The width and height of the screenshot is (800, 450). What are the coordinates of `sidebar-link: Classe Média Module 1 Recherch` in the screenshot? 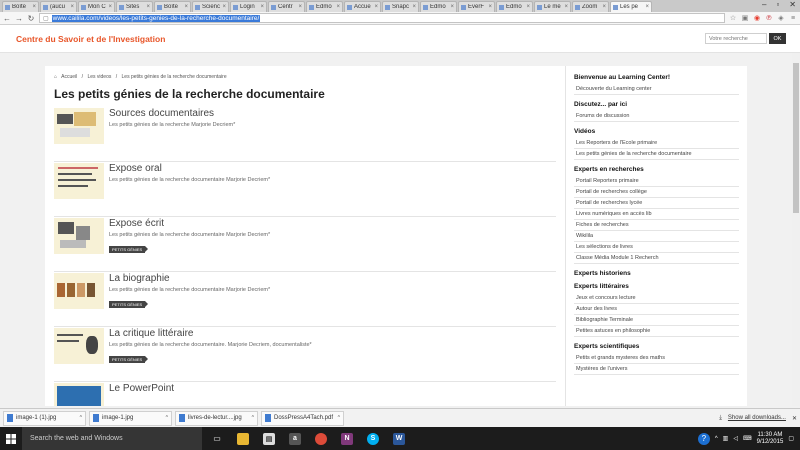 It's located at (656, 258).